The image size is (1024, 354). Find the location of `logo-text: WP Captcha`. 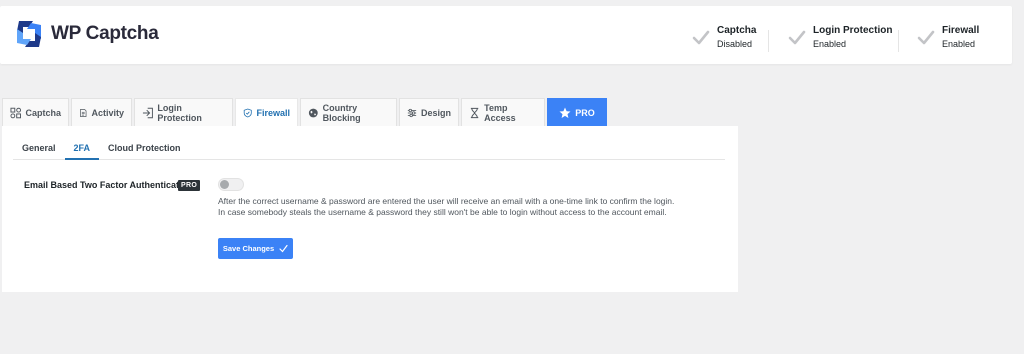

logo-text: WP Captcha is located at coordinates (105, 33).